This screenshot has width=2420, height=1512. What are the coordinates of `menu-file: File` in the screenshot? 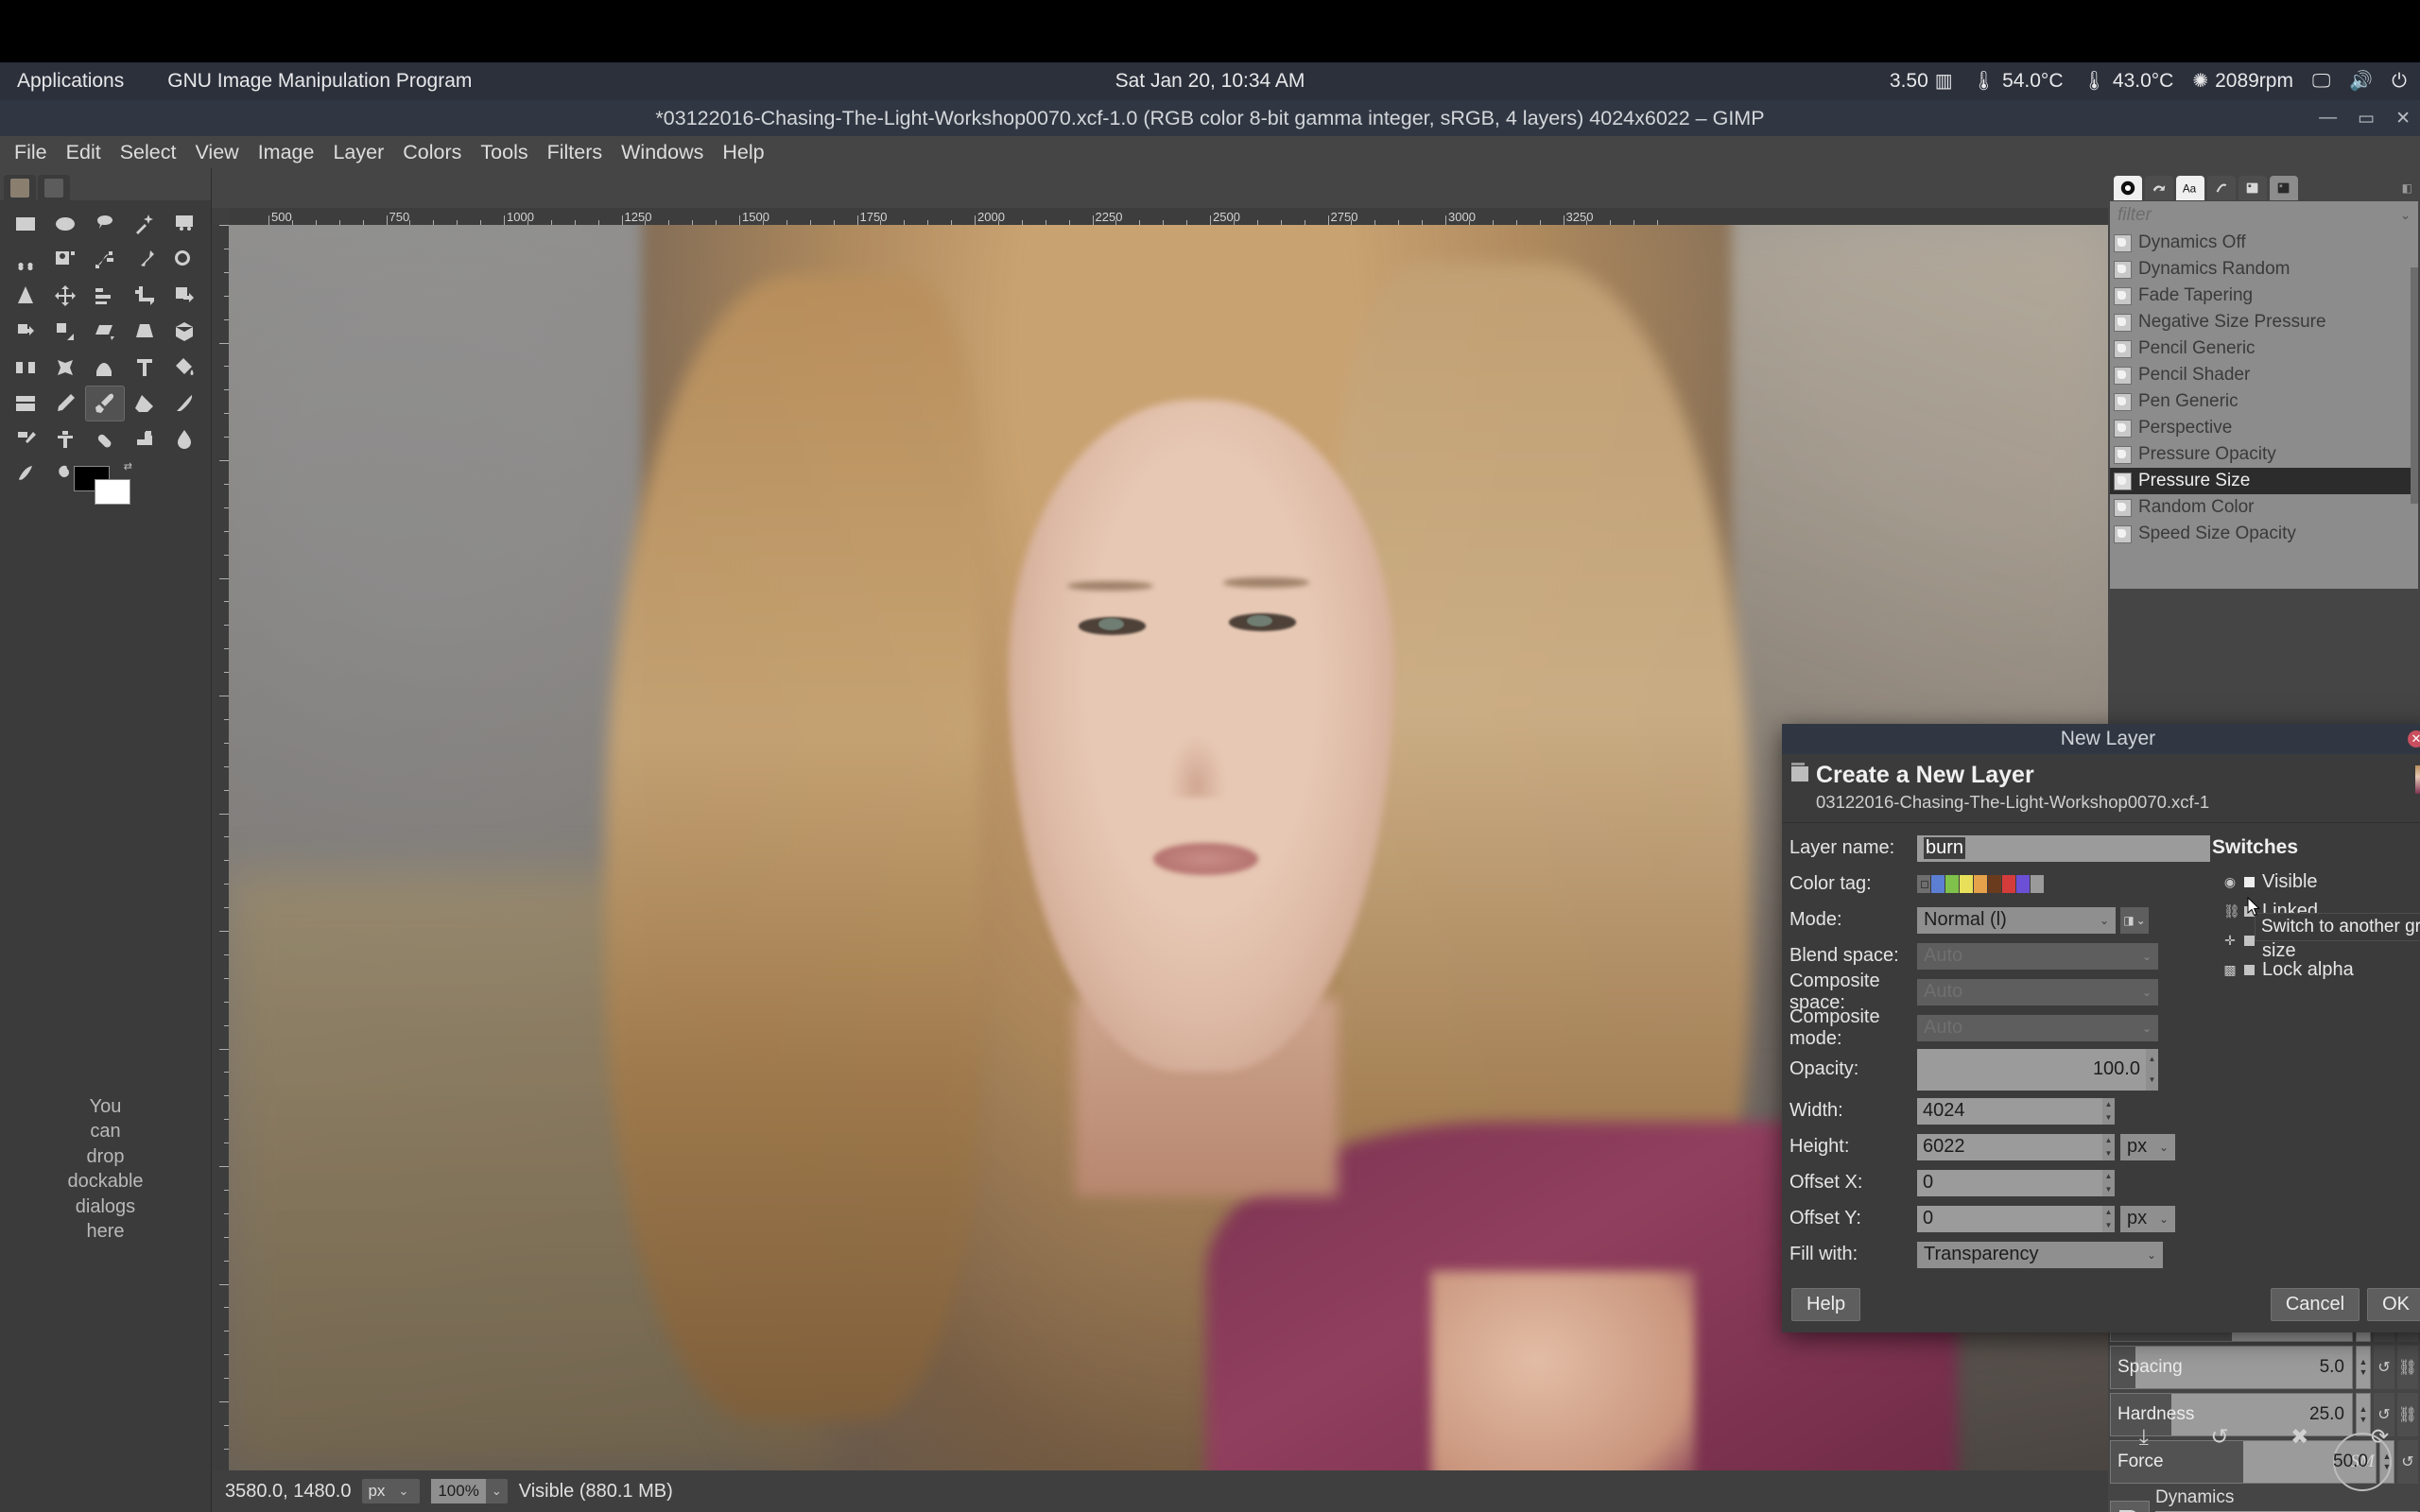 It's located at (31, 152).